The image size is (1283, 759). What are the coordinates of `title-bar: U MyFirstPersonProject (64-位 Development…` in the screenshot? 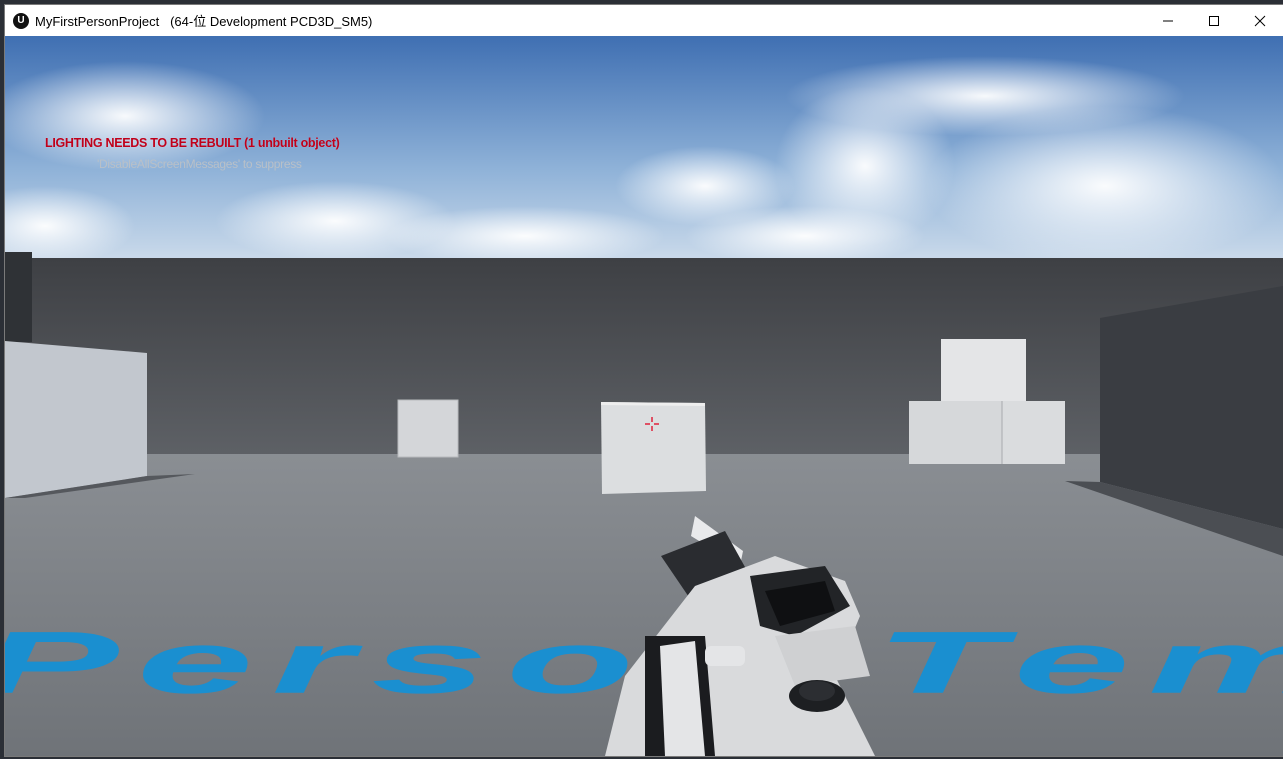 It's located at (644, 20).